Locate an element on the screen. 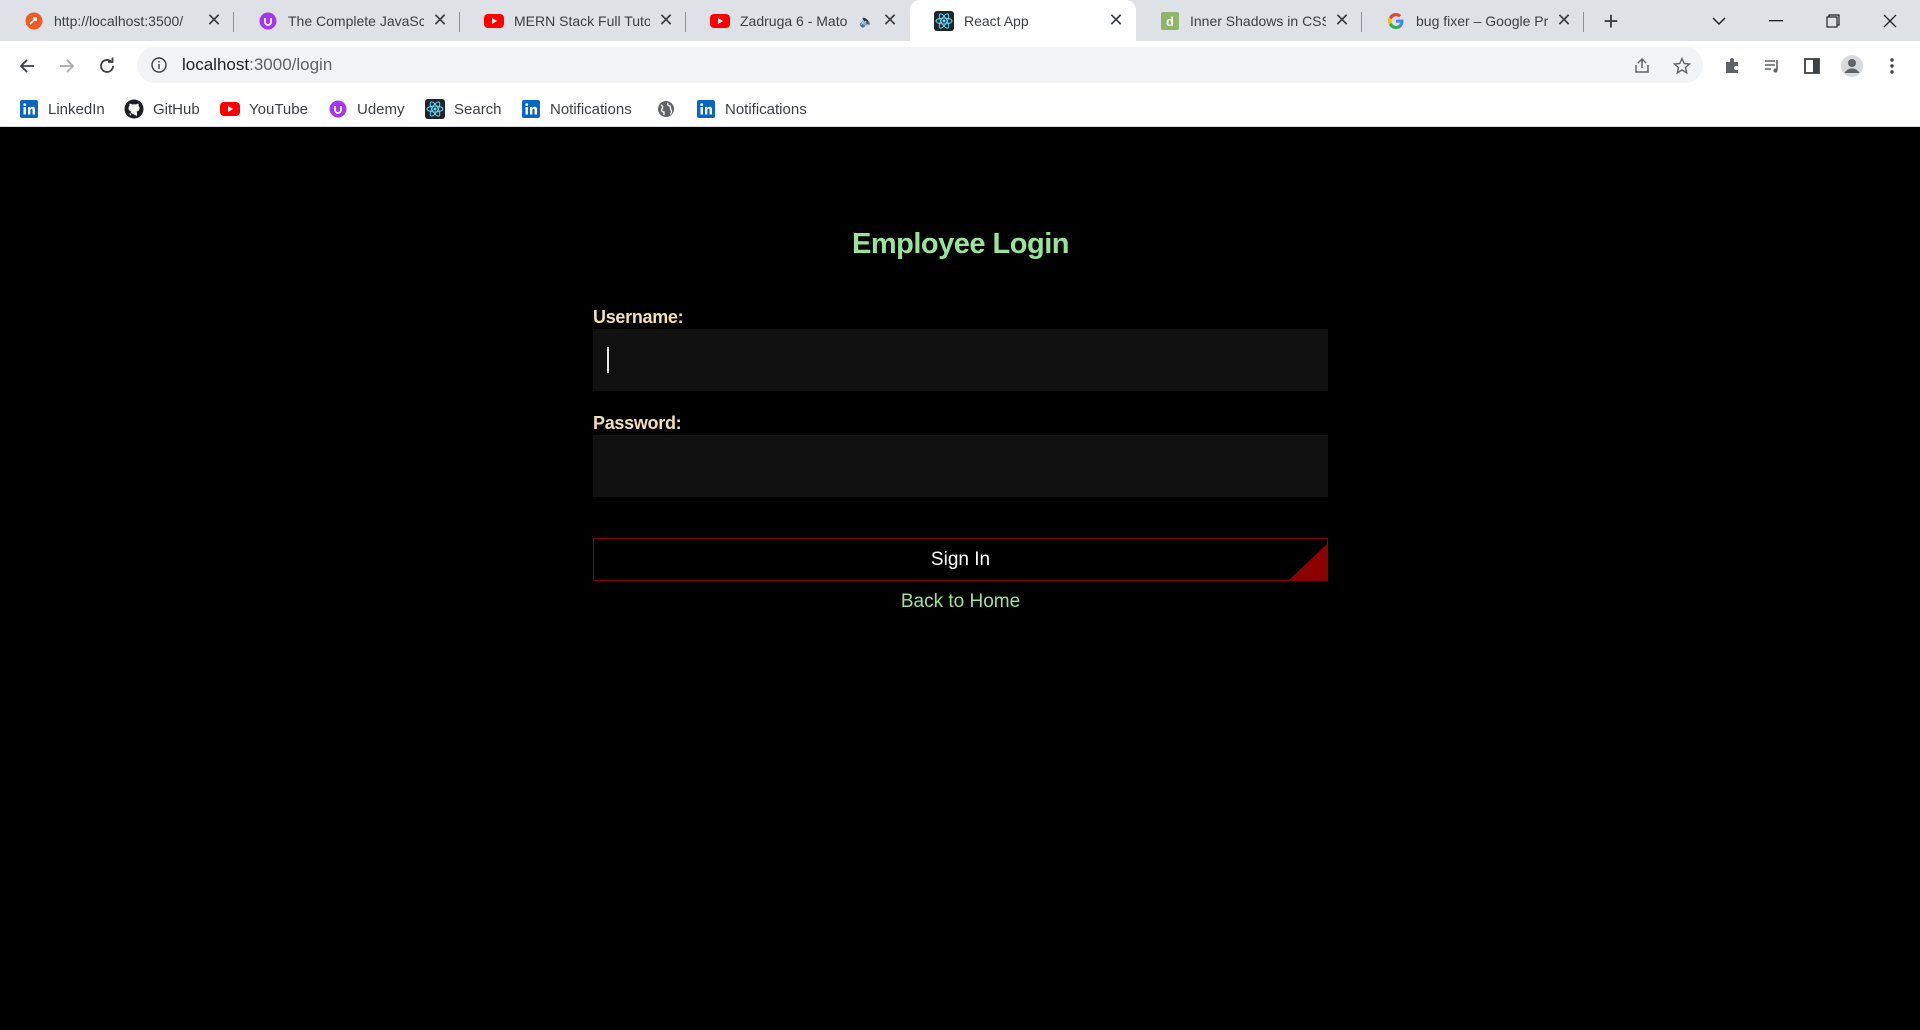  bookmark-udemy: Udemy is located at coordinates (366, 109).